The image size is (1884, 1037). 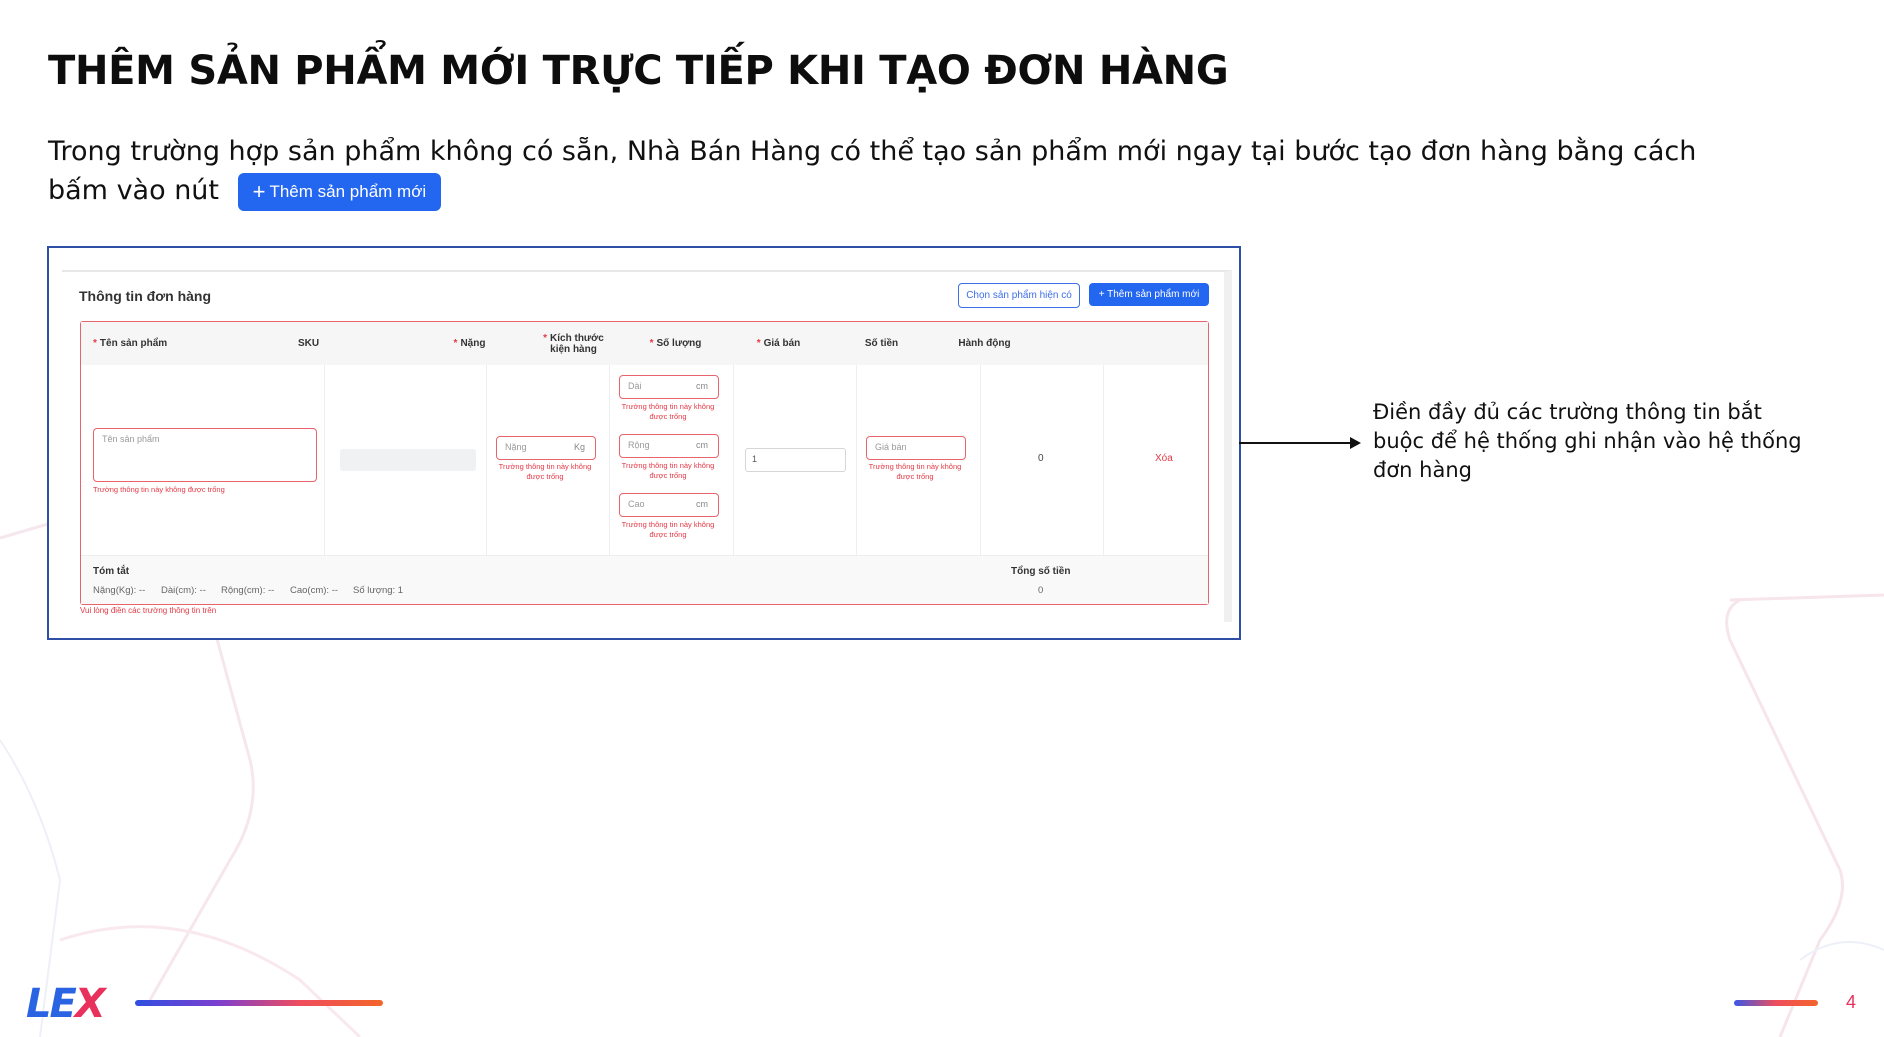 What do you see at coordinates (669, 387) in the screenshot?
I see `length-input: Dài cm` at bounding box center [669, 387].